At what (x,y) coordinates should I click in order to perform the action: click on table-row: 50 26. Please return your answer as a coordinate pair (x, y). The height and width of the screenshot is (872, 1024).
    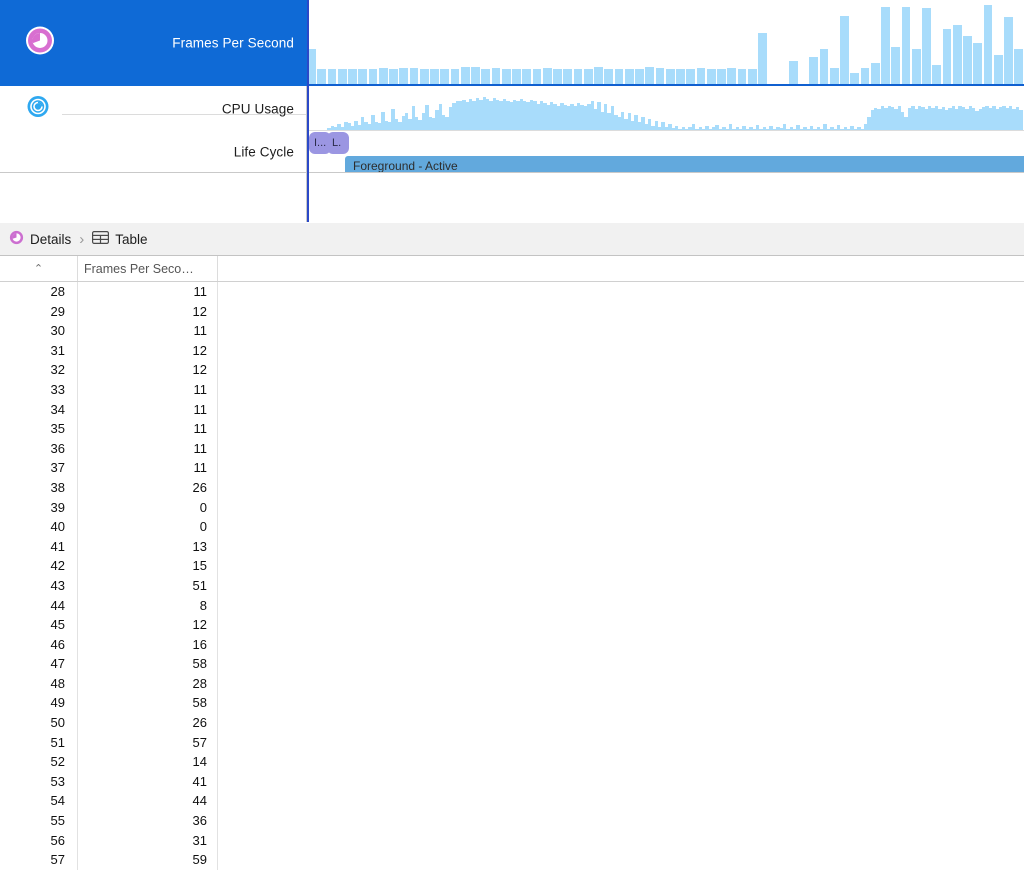
    Looking at the image, I should click on (512, 723).